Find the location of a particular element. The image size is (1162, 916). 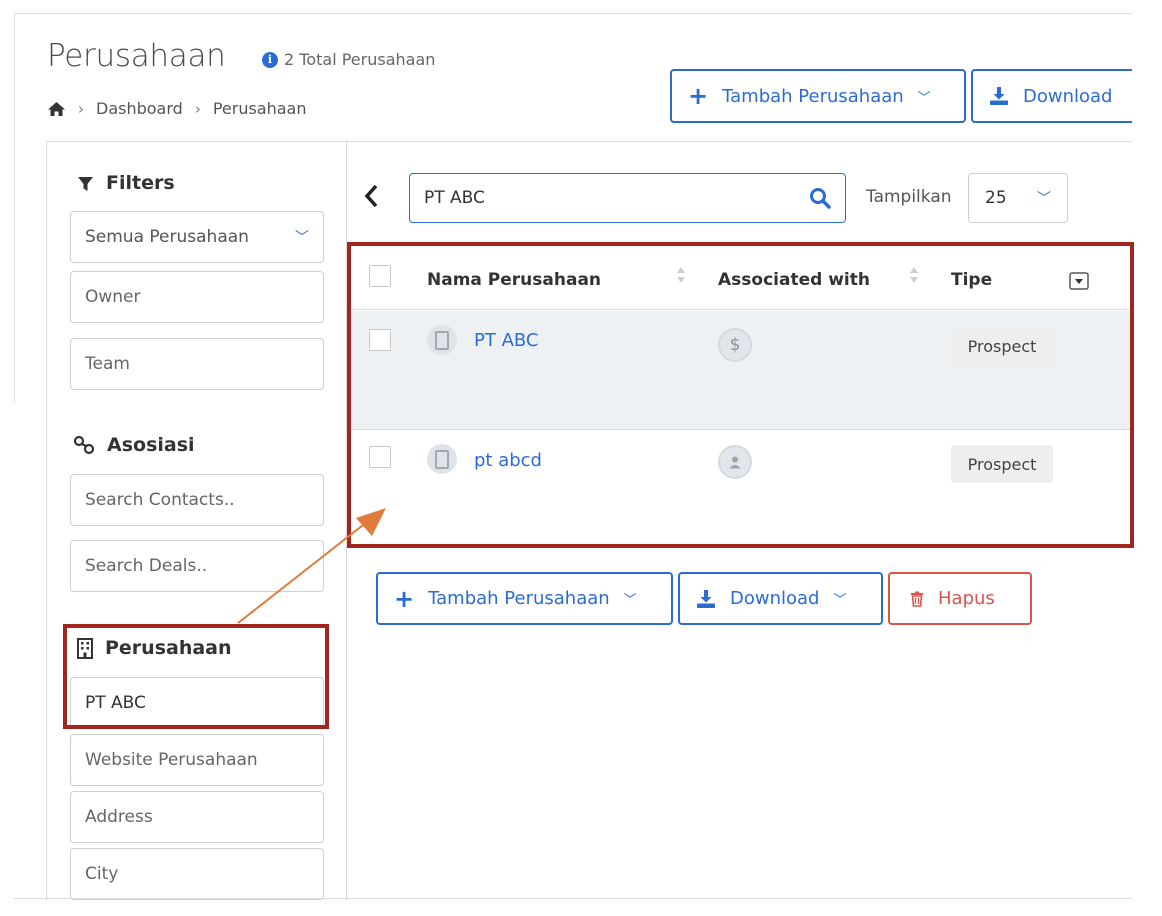

annotation-arrow is located at coordinates (311, 566).